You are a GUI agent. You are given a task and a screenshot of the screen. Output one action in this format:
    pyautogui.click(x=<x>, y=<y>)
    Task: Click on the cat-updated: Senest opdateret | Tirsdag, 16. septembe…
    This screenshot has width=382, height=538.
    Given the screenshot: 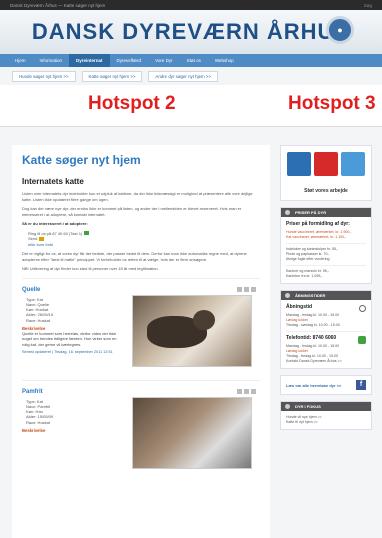 What is the action you would take?
    pyautogui.click(x=67, y=351)
    